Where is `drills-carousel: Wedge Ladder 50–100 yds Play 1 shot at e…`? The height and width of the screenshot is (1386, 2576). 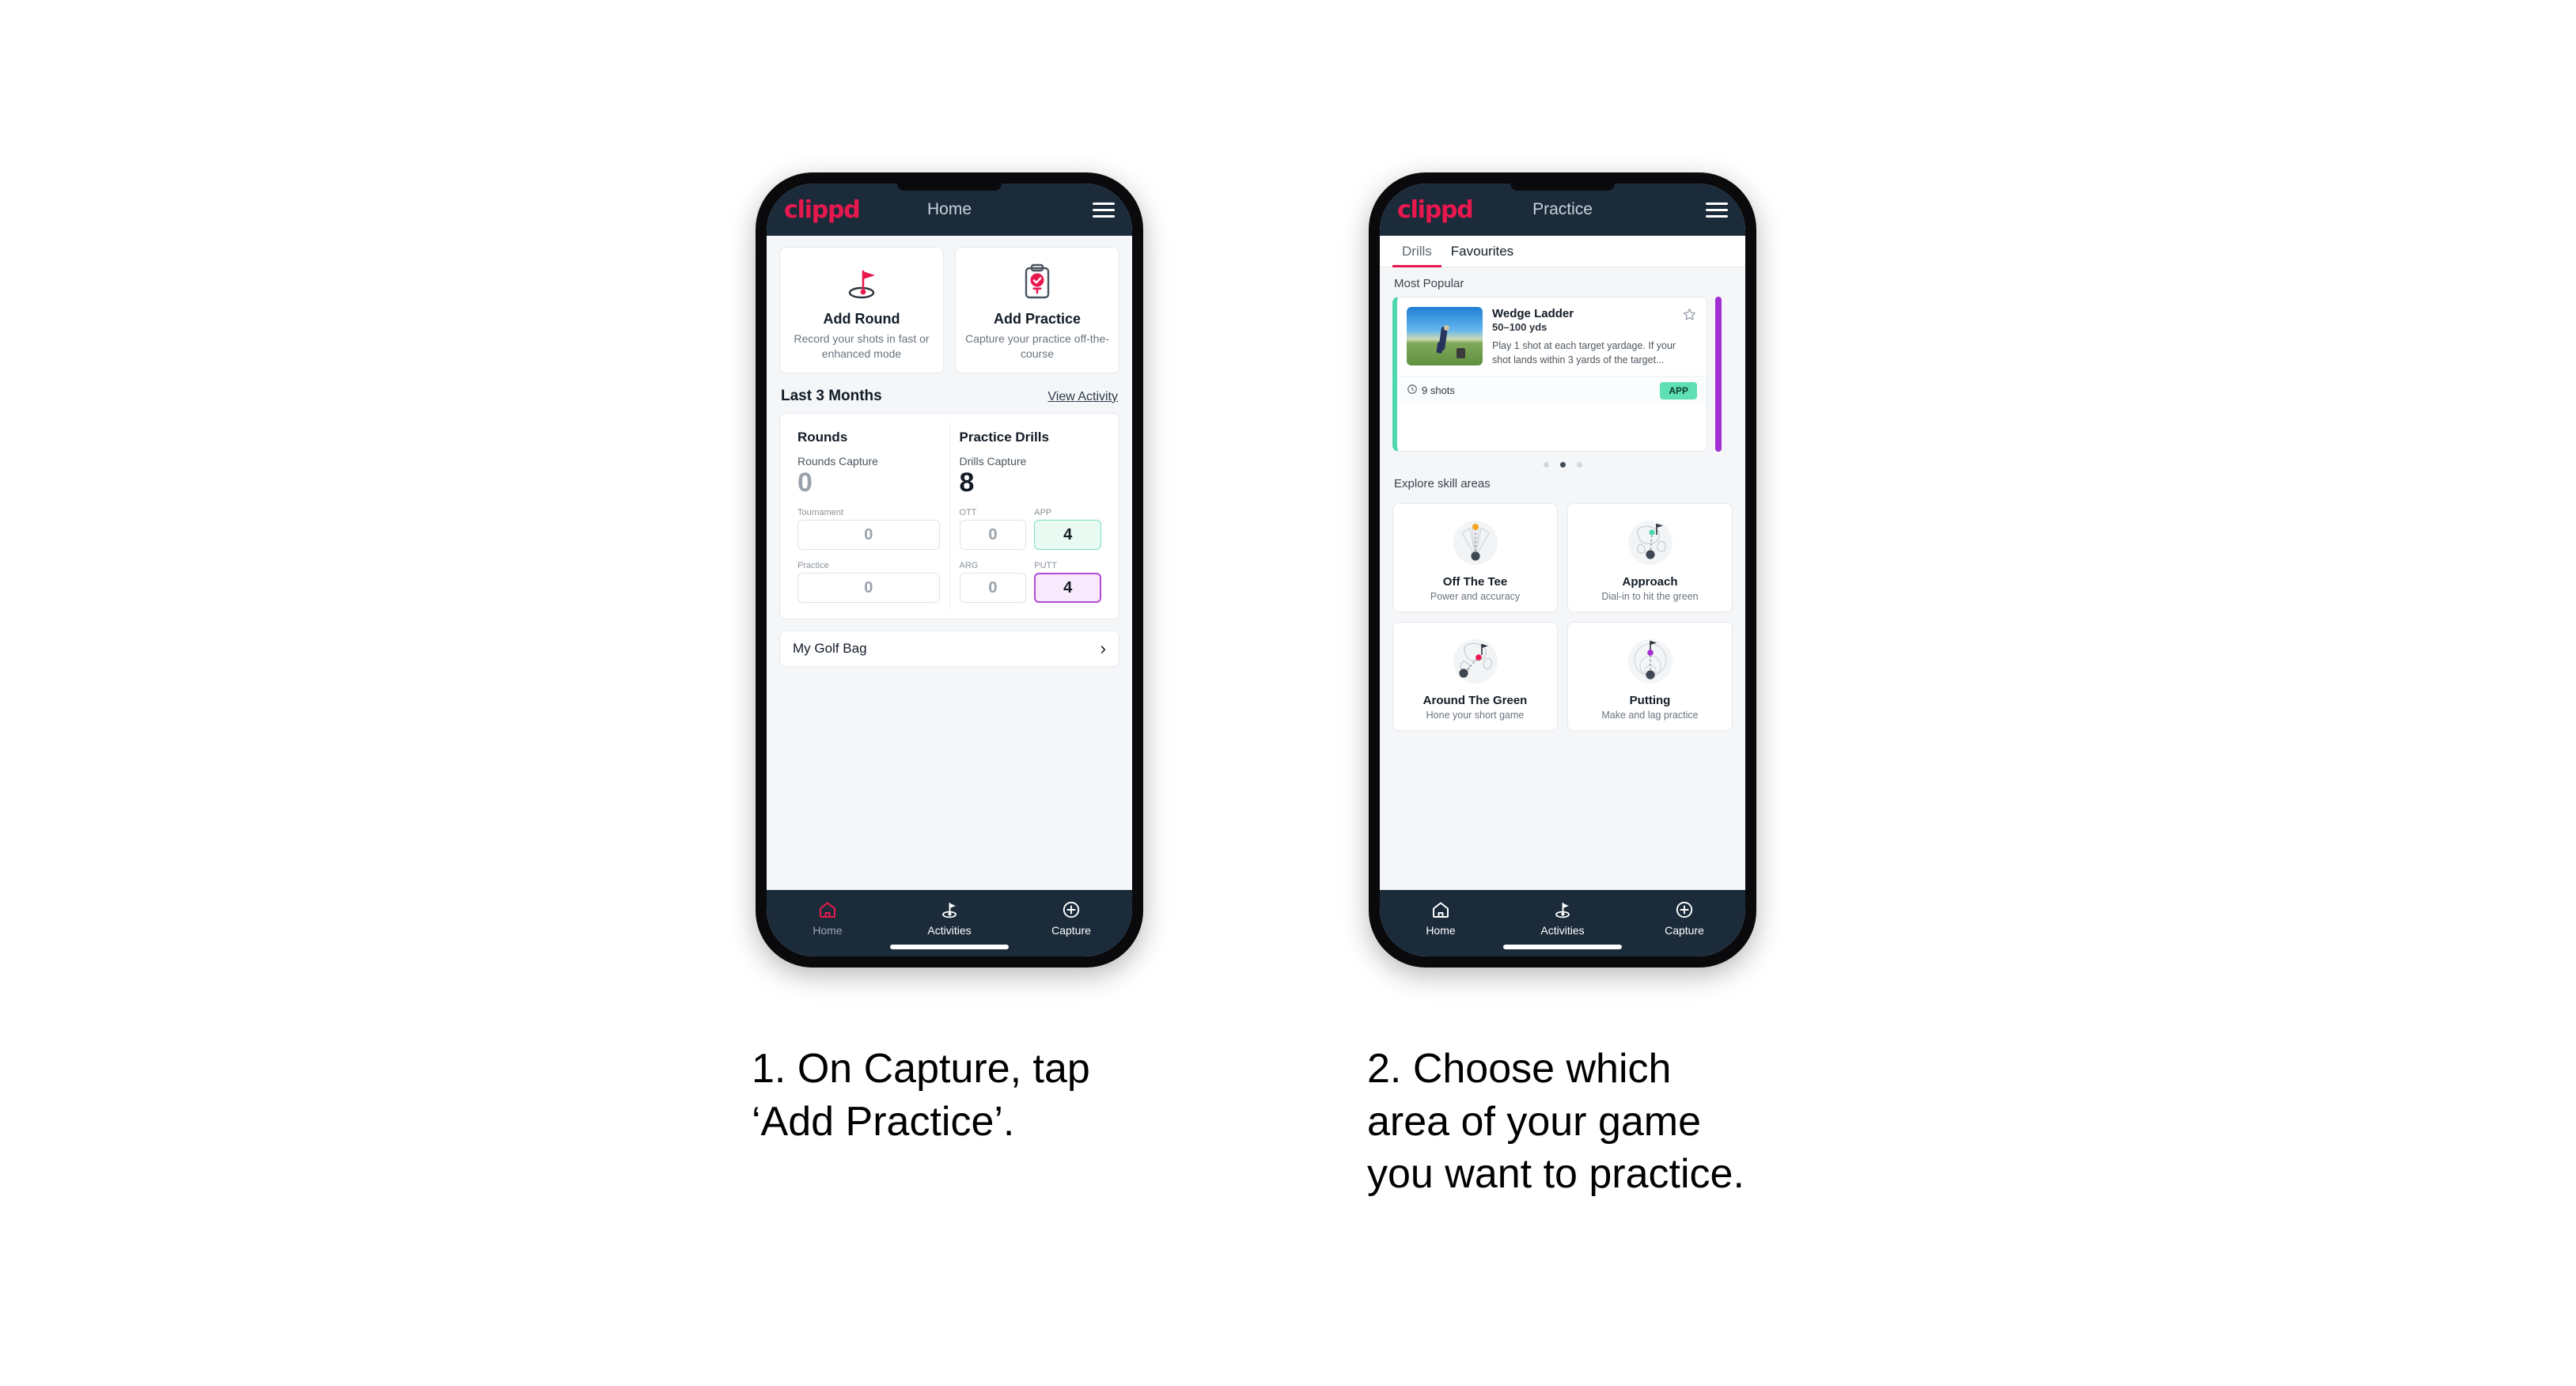
drills-carousel: Wedge Ladder 50–100 yds Play 1 shot at e… is located at coordinates (1562, 375).